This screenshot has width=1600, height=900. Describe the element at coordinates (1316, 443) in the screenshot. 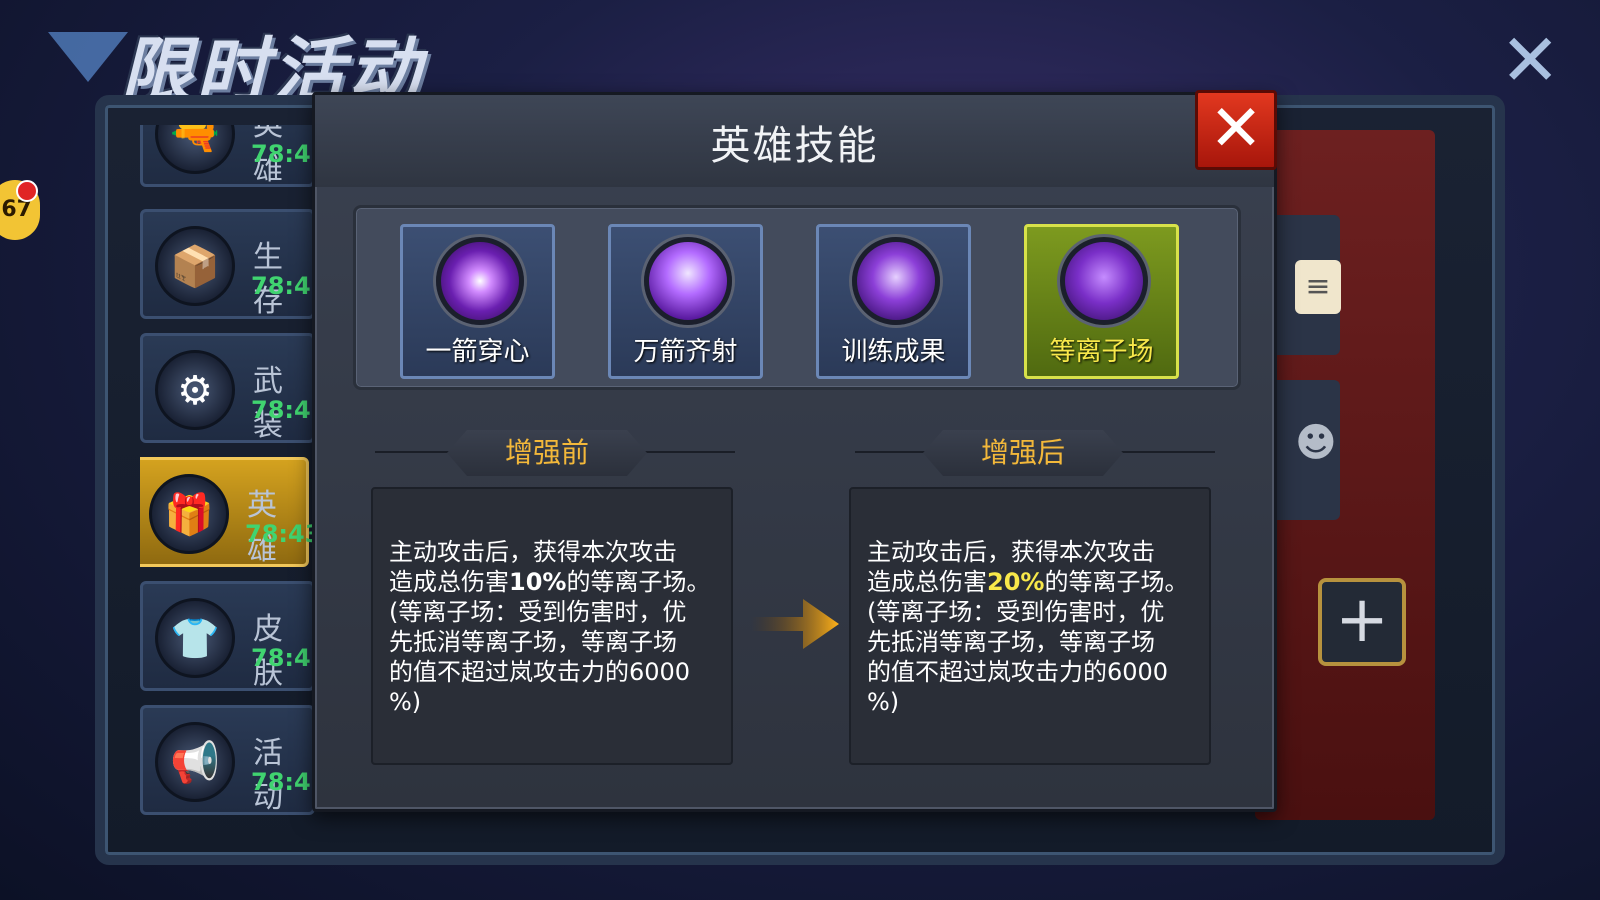

I see `head-silhouette-icon: ☻` at that location.